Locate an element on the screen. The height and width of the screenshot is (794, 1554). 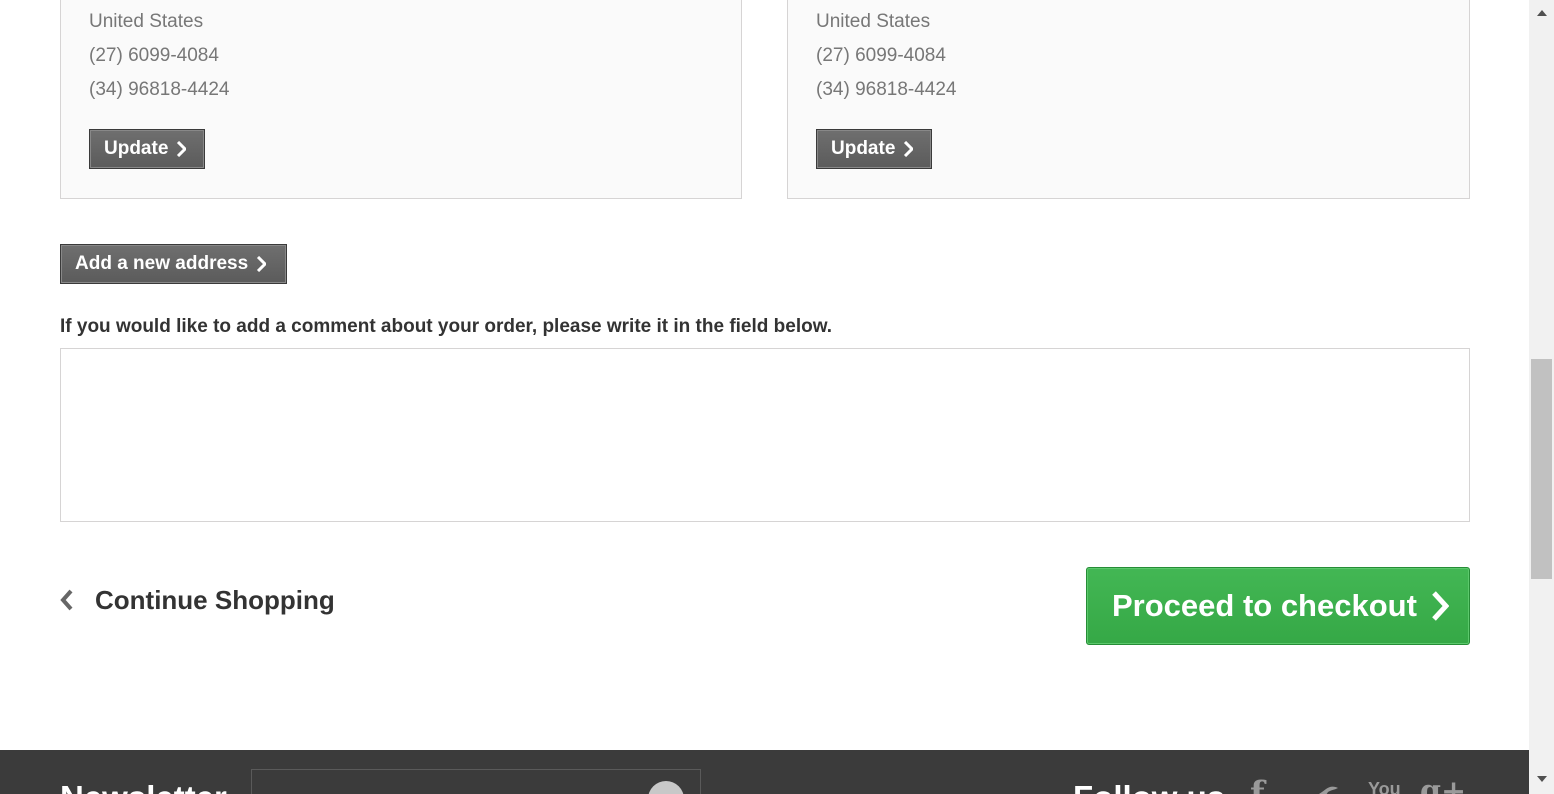
scroll-up-arrow-icon is located at coordinates (1542, 13).